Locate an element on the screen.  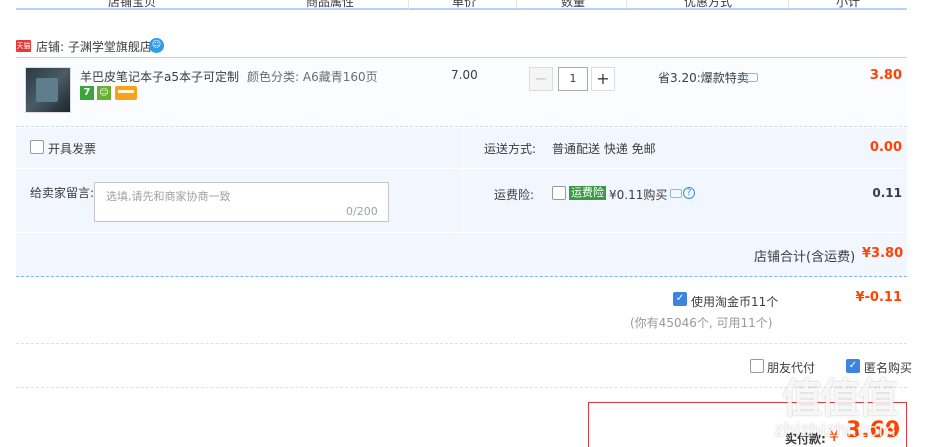
shipping-insurance-label: 运费险: is located at coordinates (514, 195).